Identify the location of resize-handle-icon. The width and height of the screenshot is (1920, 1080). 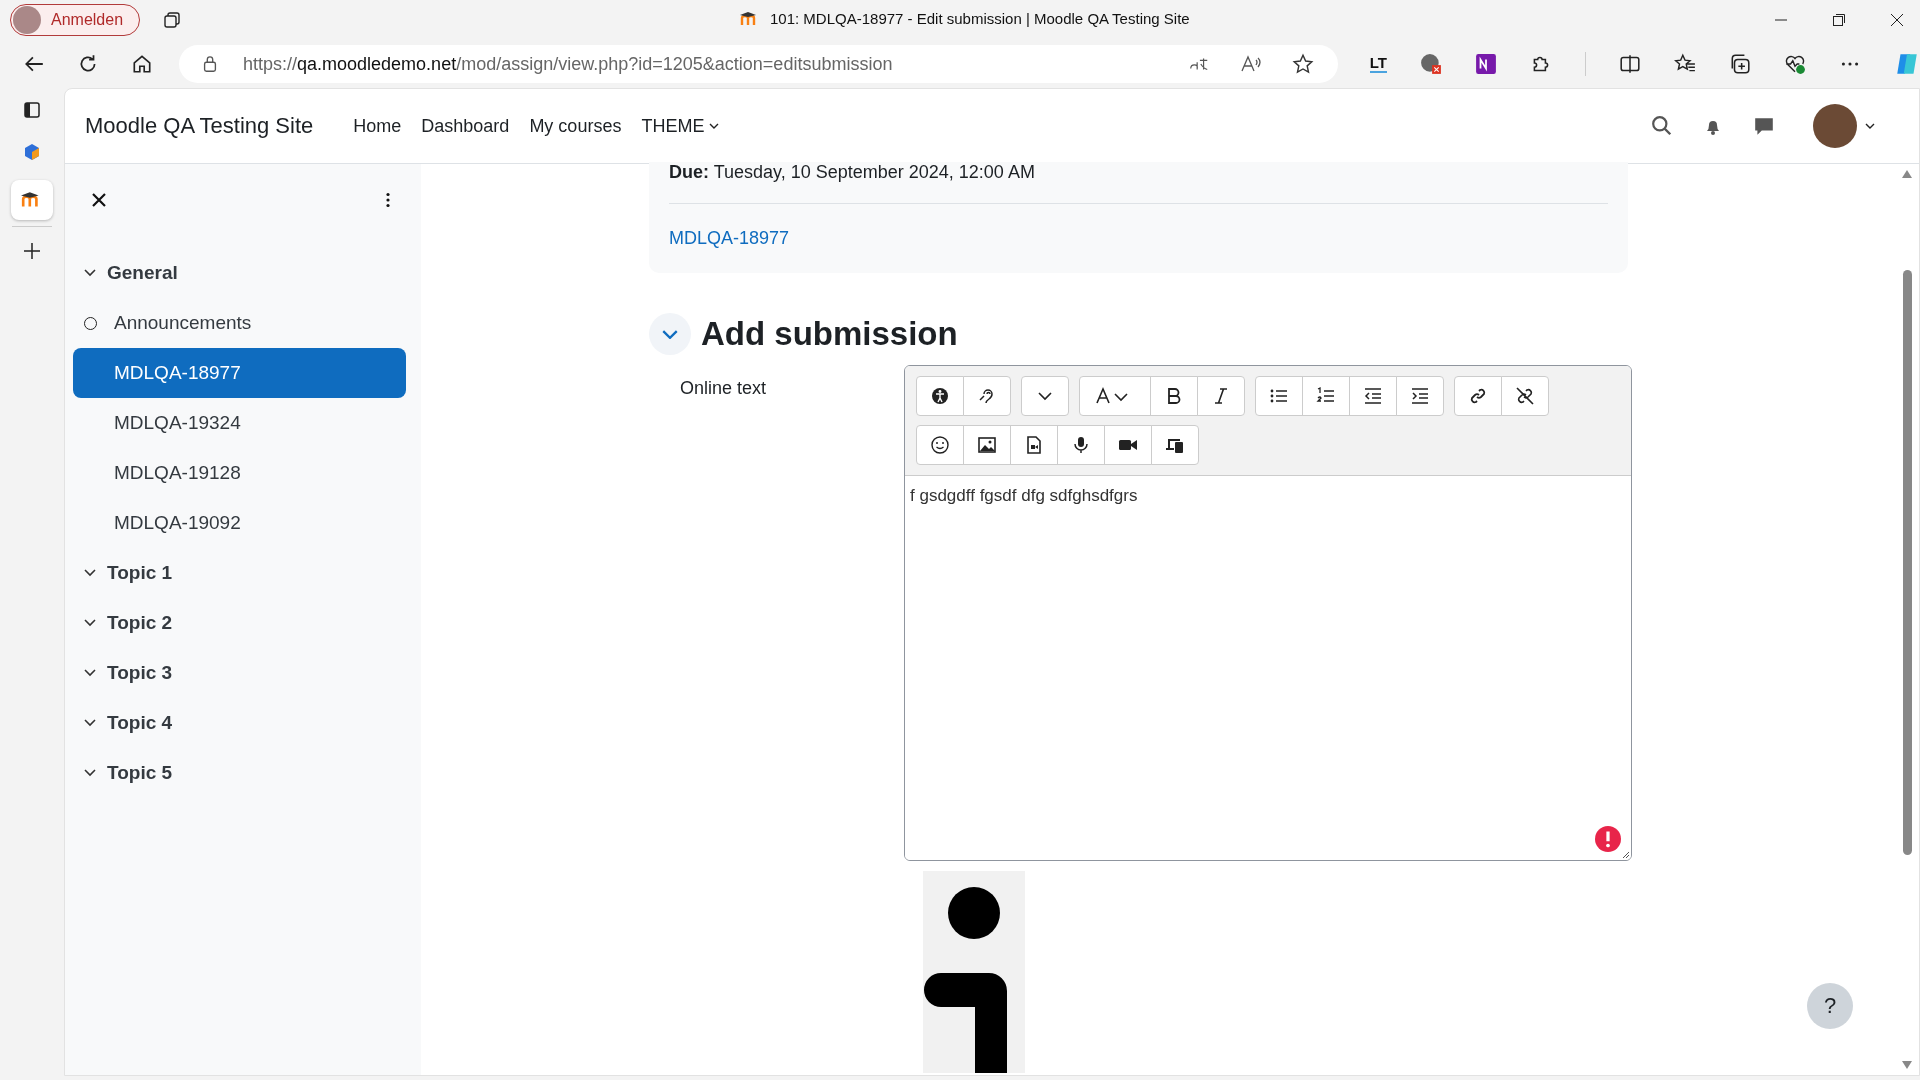
(1625, 854).